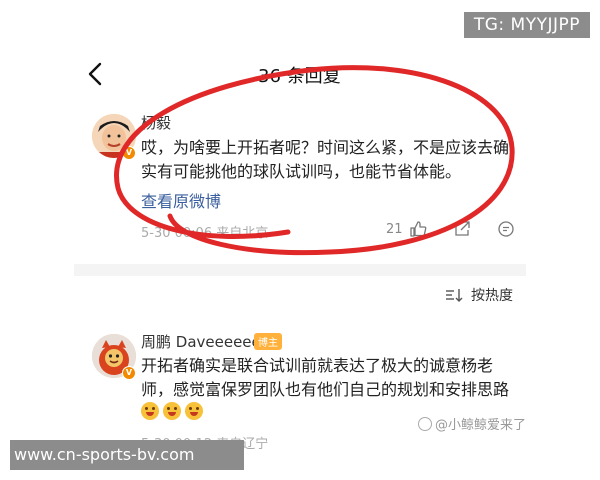 This screenshot has height=480, width=600. Describe the element at coordinates (181, 200) in the screenshot. I see `view-original-link: 查看原微博` at that location.